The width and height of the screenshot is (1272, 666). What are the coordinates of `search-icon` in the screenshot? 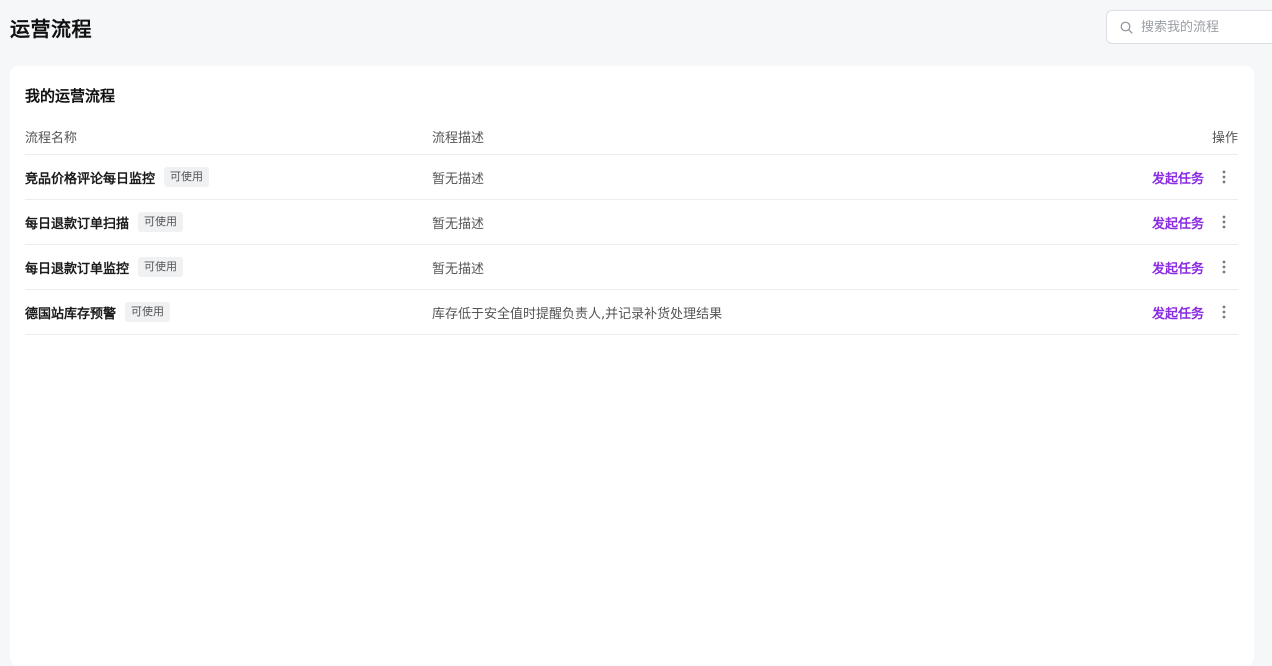 It's located at (1126, 27).